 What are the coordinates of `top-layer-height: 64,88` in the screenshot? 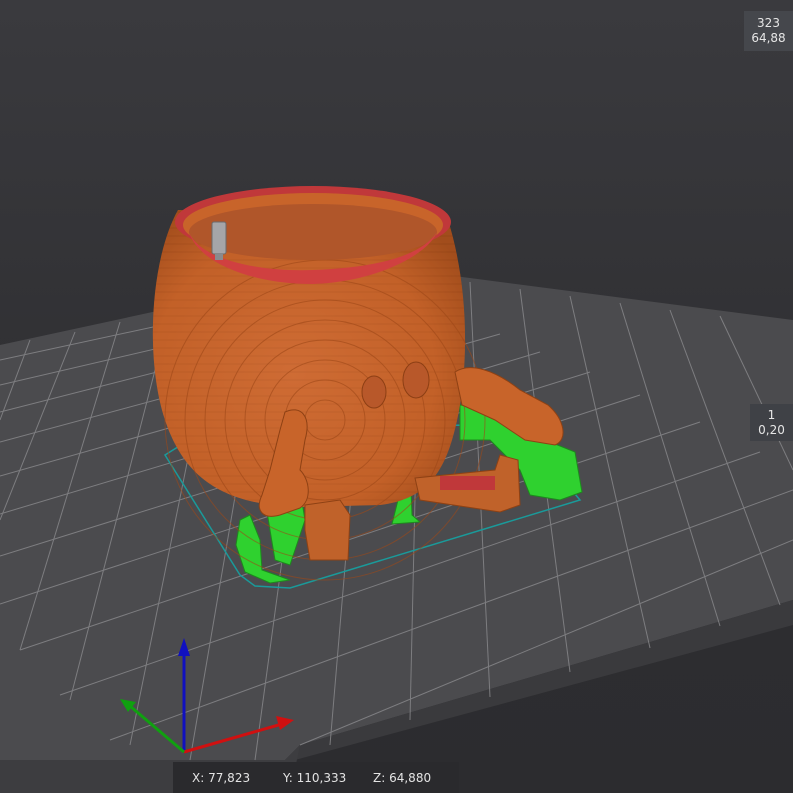 It's located at (768, 38).